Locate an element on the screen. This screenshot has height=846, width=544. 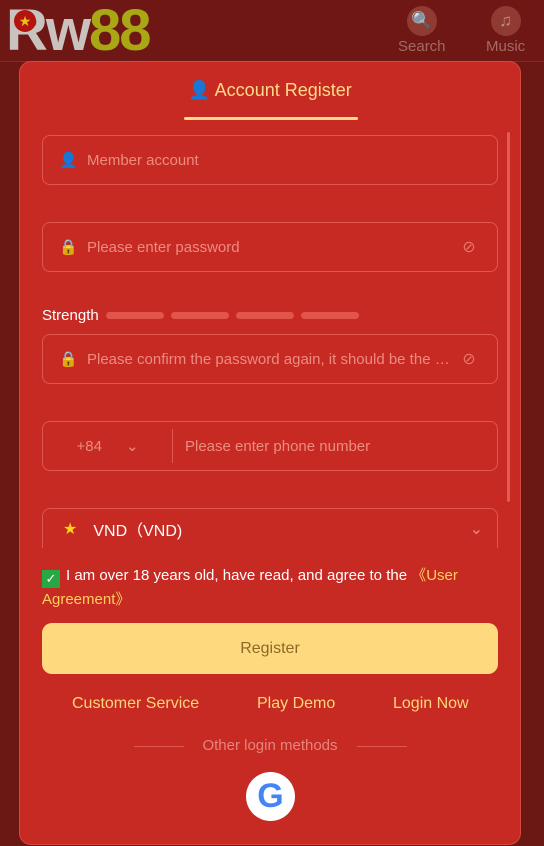
divider is located at coordinates (382, 746).